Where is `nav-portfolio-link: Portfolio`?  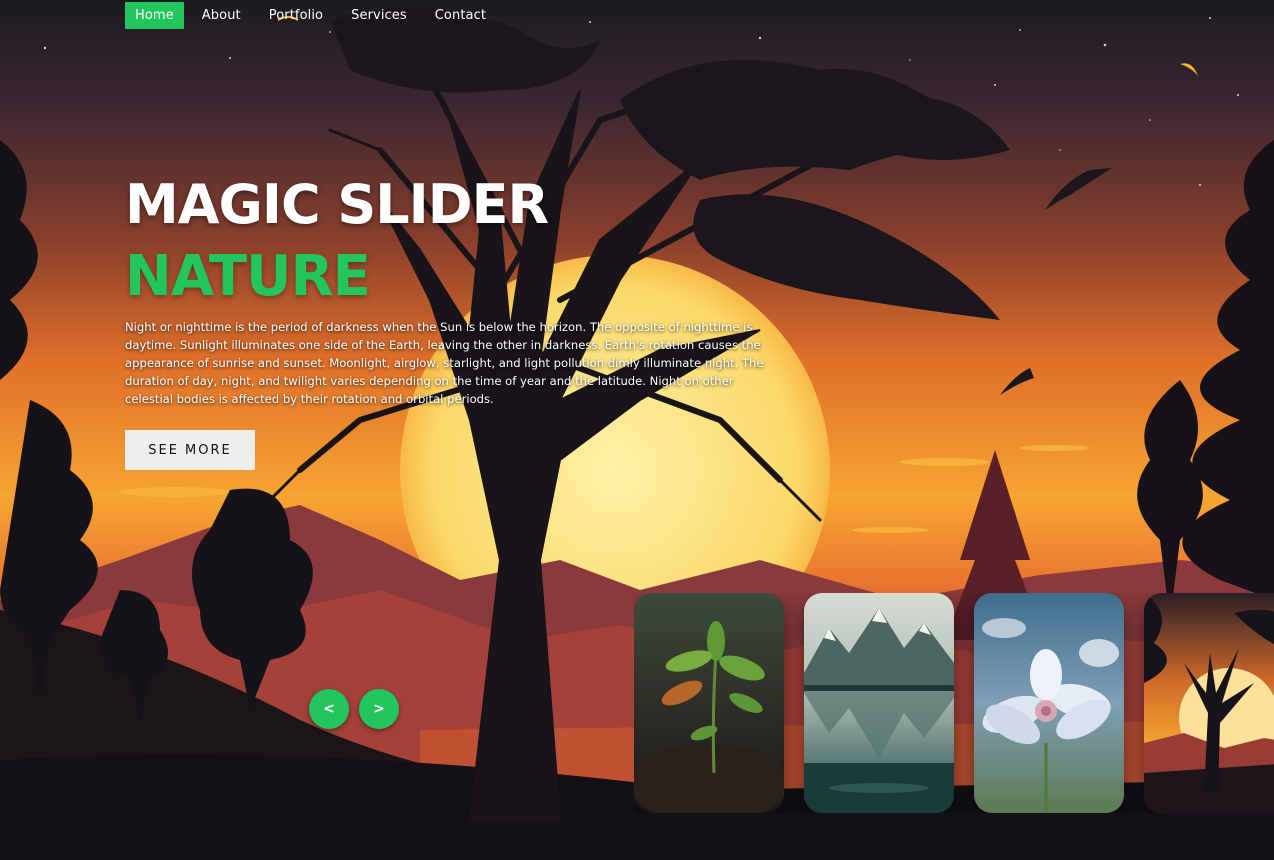 nav-portfolio-link: Portfolio is located at coordinates (296, 15).